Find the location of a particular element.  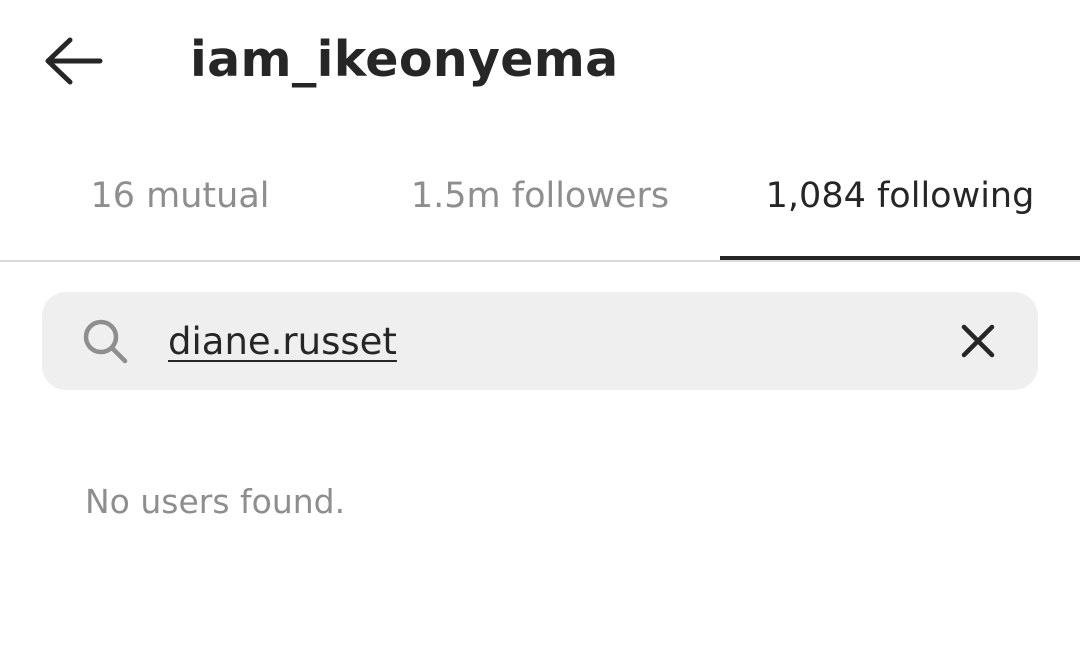

tab-mutual: 16 mutual is located at coordinates (180, 205).